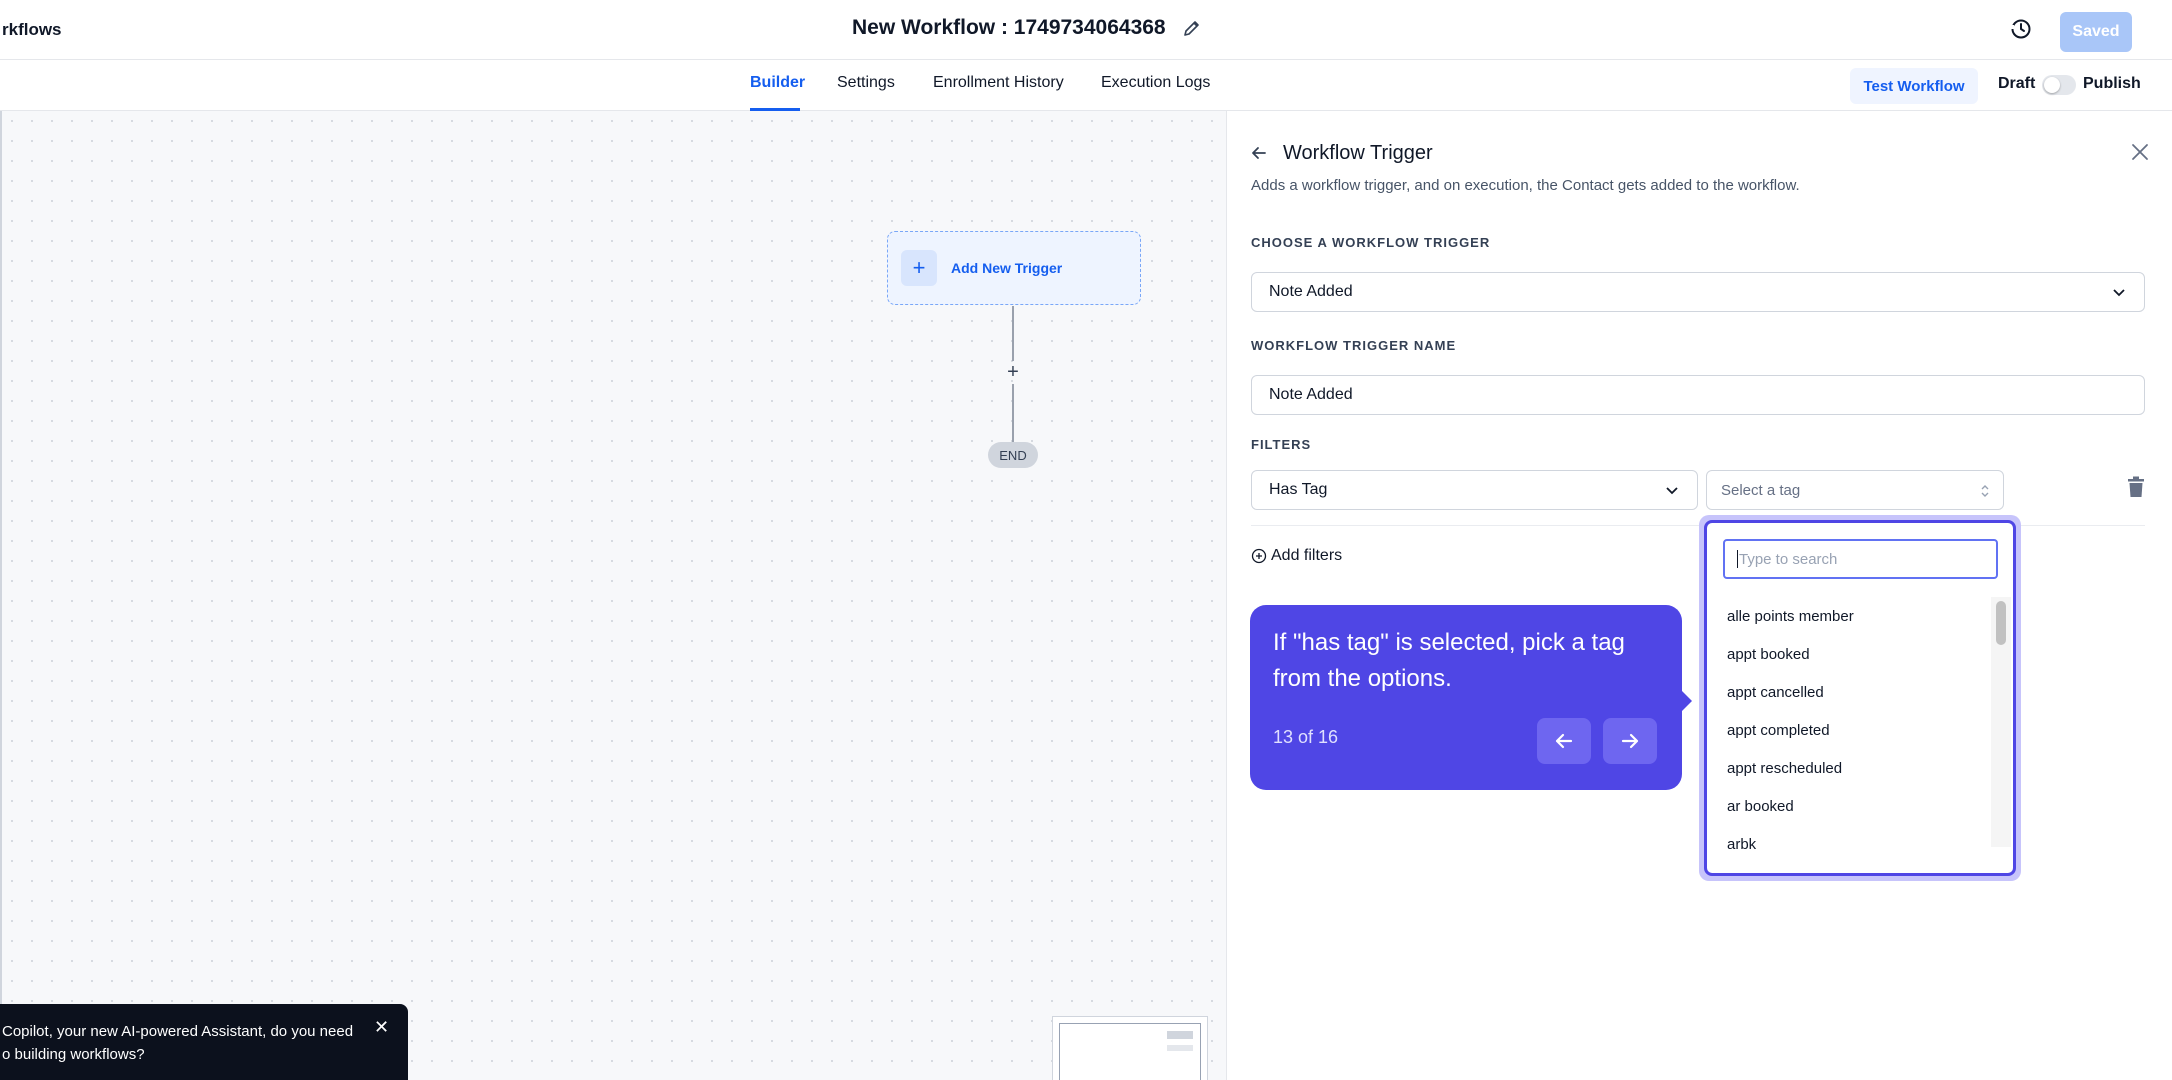 The height and width of the screenshot is (1080, 2172). Describe the element at coordinates (2001, 623) in the screenshot. I see `scrollbar-thumb` at that location.